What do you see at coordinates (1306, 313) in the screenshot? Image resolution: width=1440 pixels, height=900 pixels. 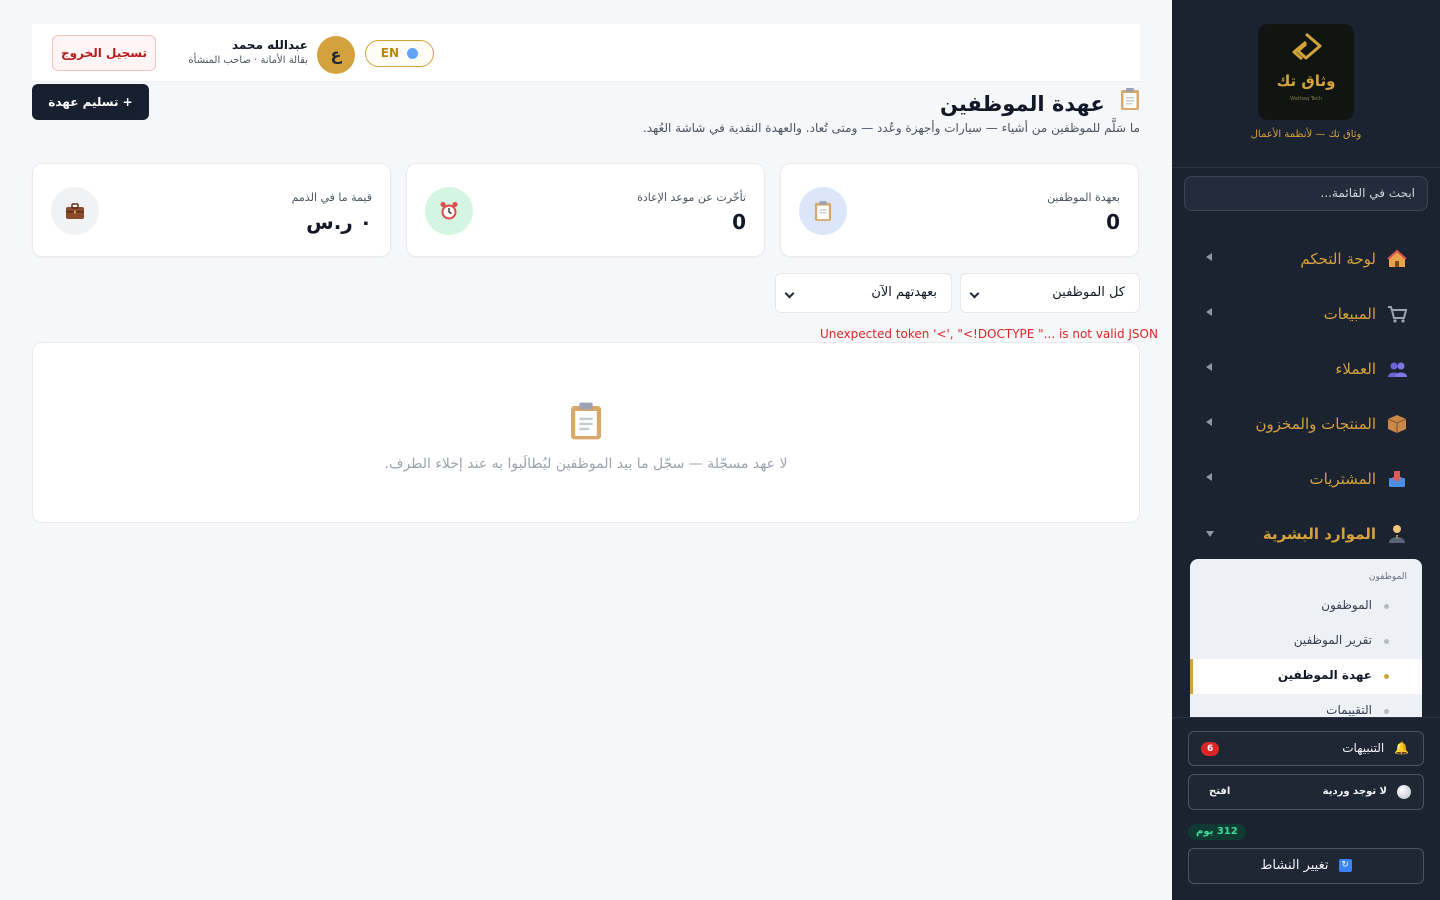 I see `sidebar-item-sales: المبيعات` at bounding box center [1306, 313].